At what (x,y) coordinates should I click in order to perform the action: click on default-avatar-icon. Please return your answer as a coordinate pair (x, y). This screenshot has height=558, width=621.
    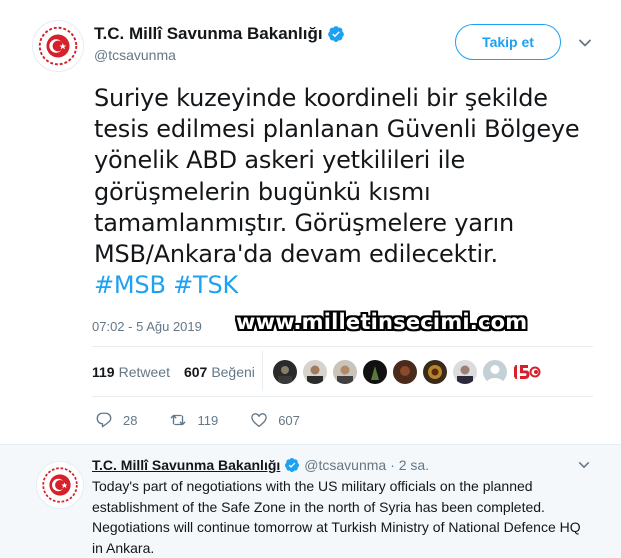
    Looking at the image, I should click on (495, 372).